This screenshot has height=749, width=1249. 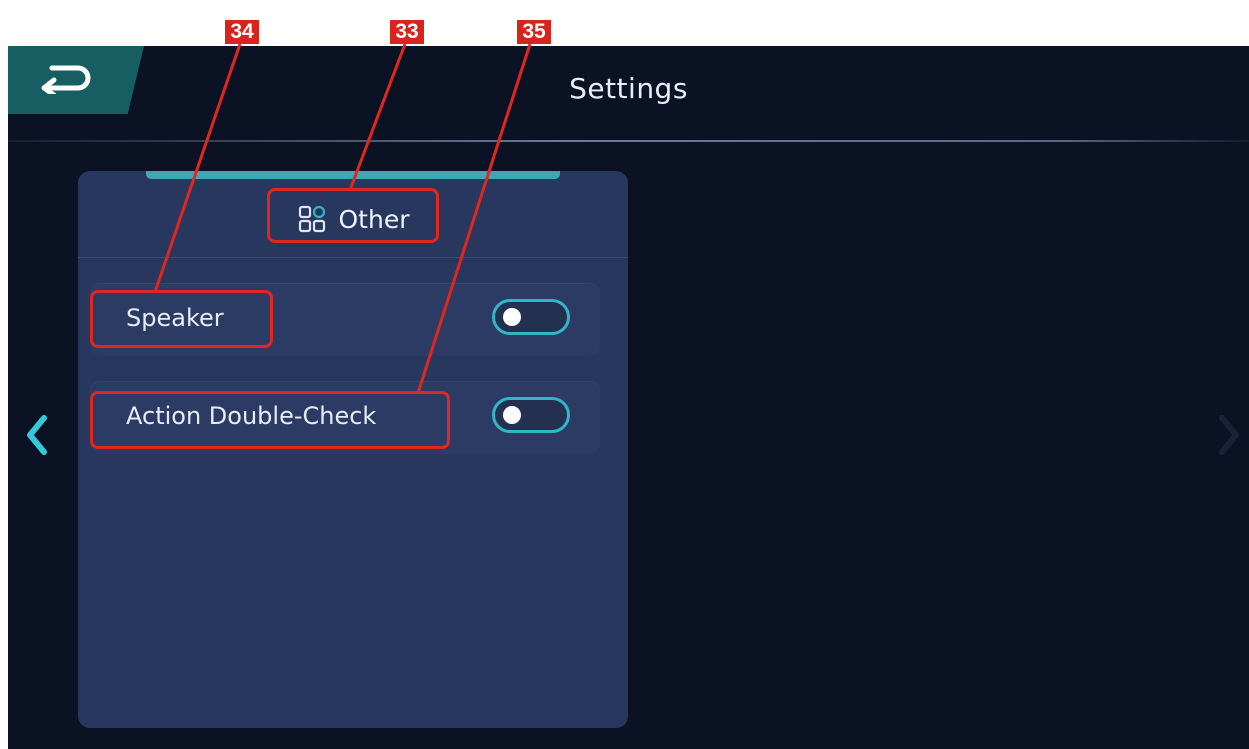 I want to click on callout-leader-lines, so click(x=342, y=218).